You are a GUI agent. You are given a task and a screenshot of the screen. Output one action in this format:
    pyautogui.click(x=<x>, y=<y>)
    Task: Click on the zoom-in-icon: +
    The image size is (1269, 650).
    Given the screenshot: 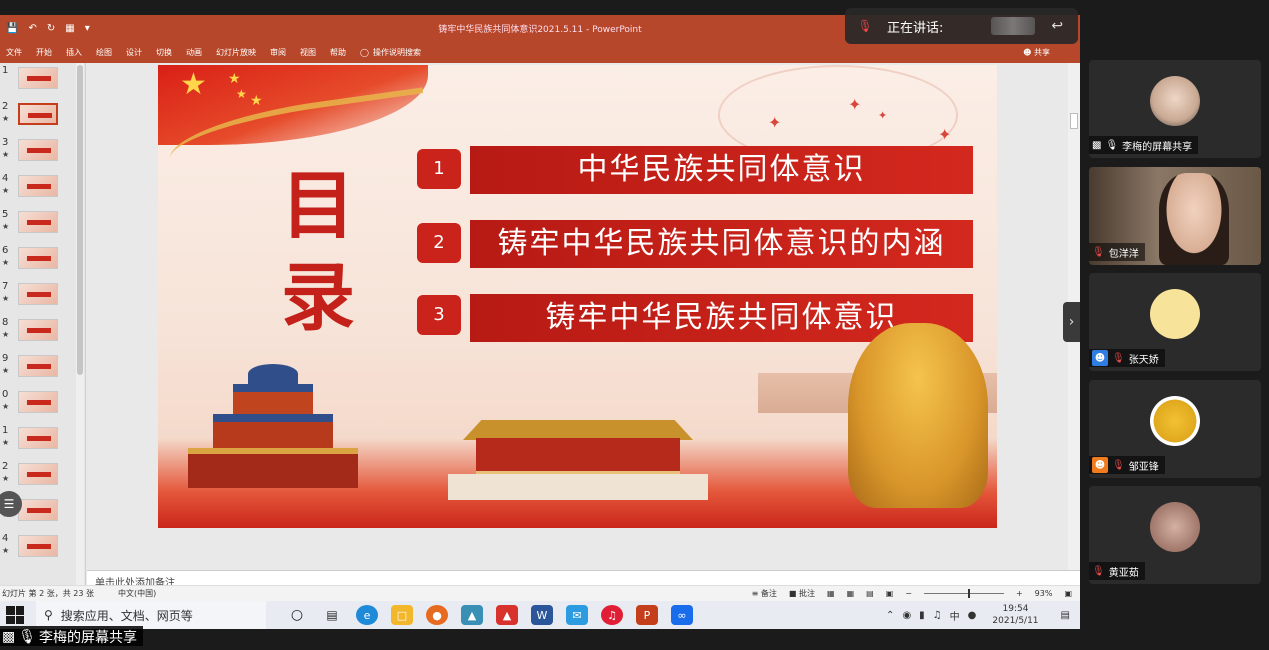 What is the action you would take?
    pyautogui.click(x=1019, y=593)
    